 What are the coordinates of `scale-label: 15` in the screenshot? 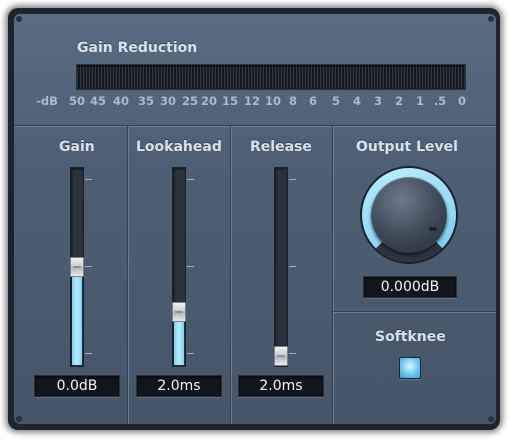 It's located at (230, 101).